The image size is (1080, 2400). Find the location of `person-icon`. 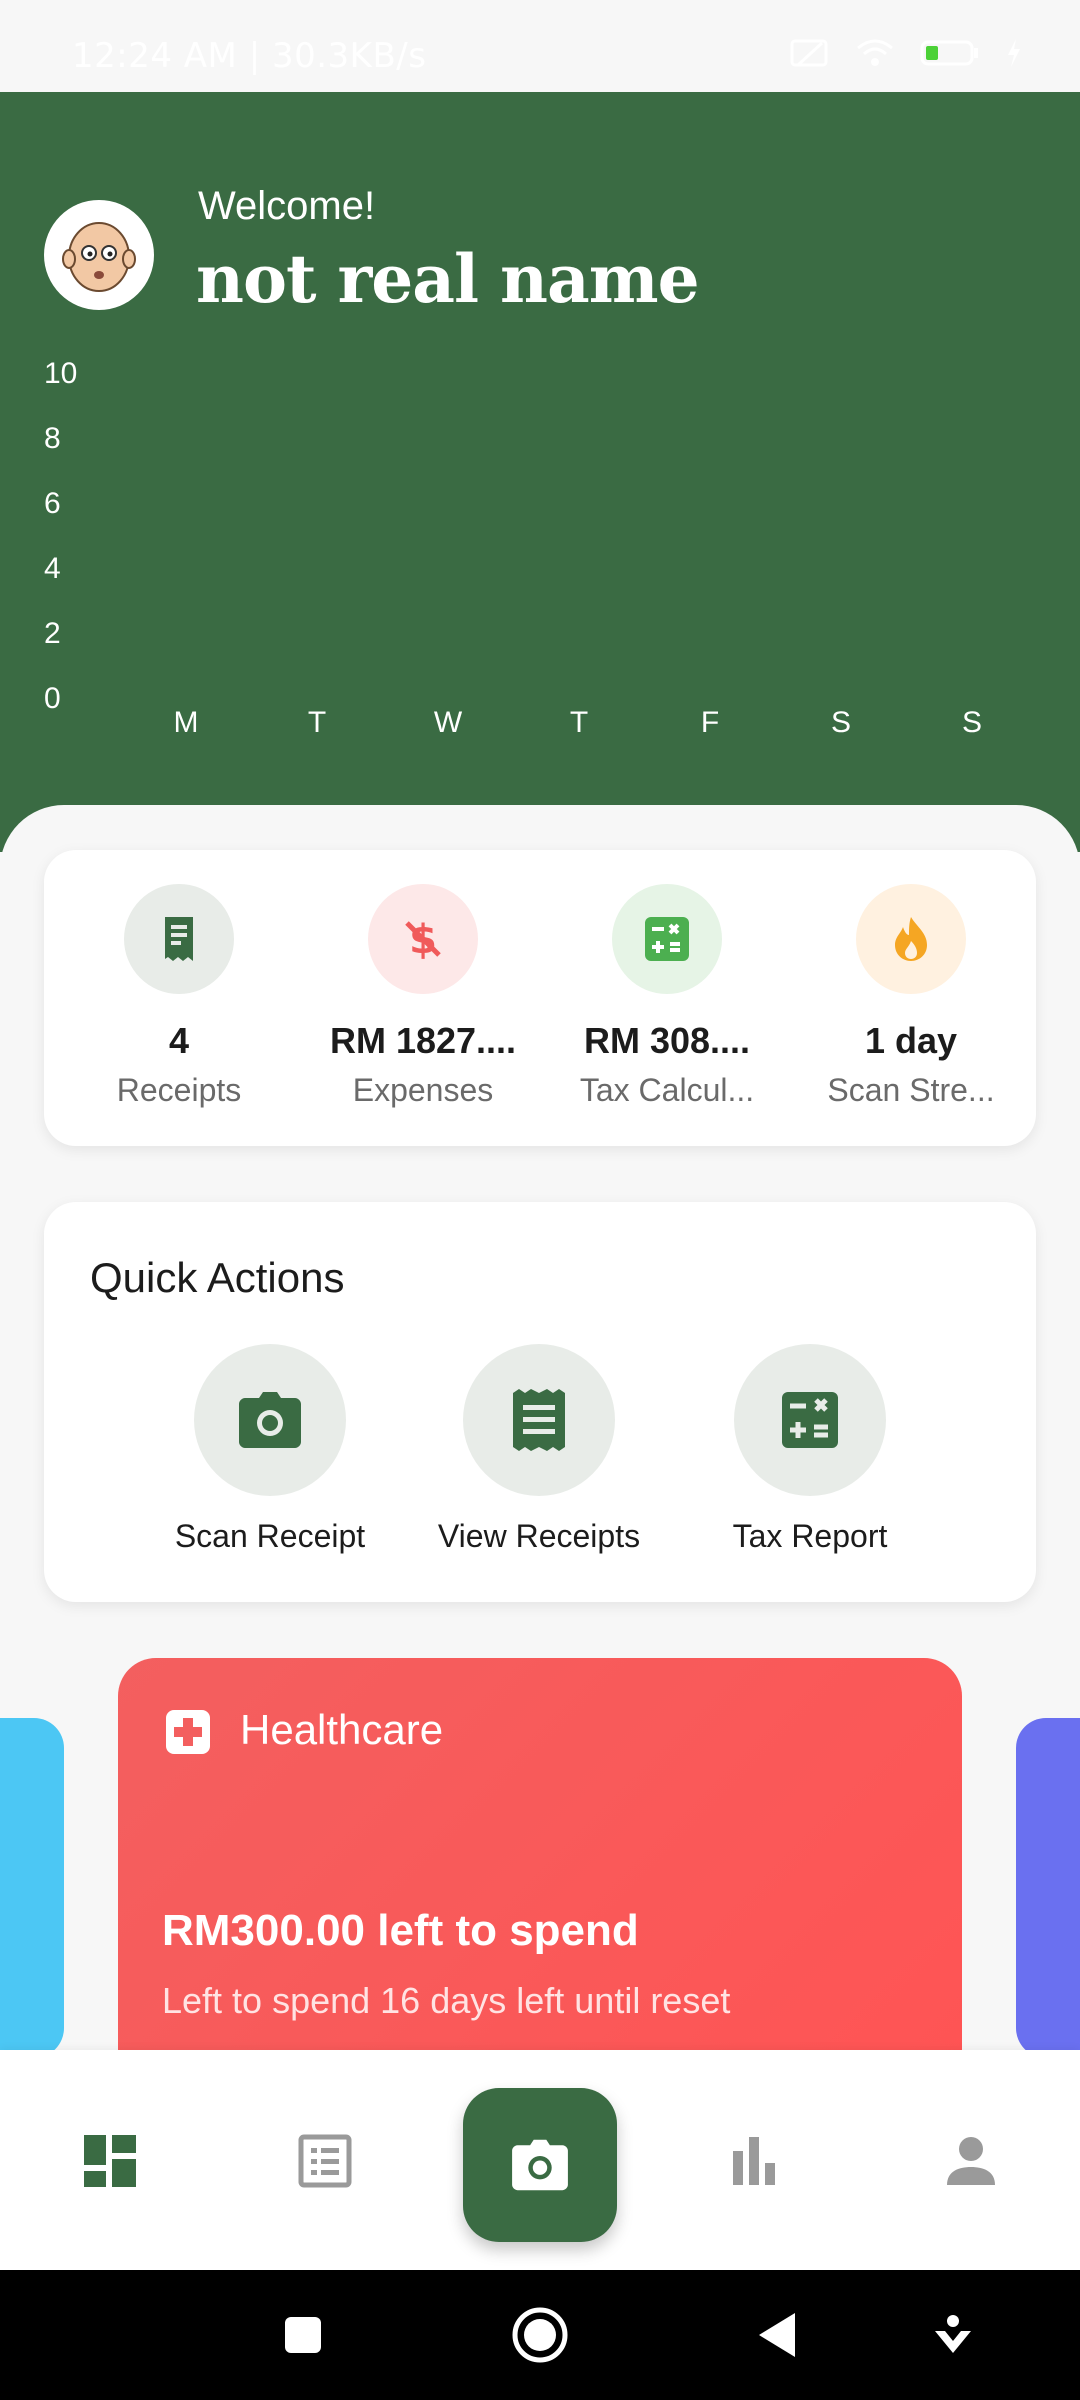

person-icon is located at coordinates (971, 2161).